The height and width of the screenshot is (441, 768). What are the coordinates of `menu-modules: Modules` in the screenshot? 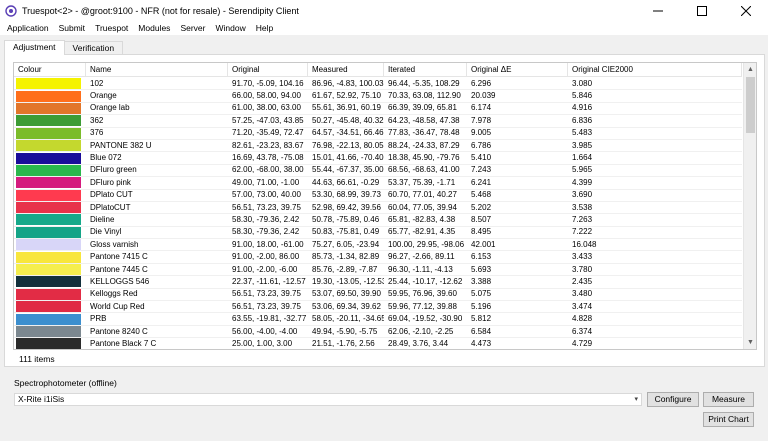 It's located at (154, 28).